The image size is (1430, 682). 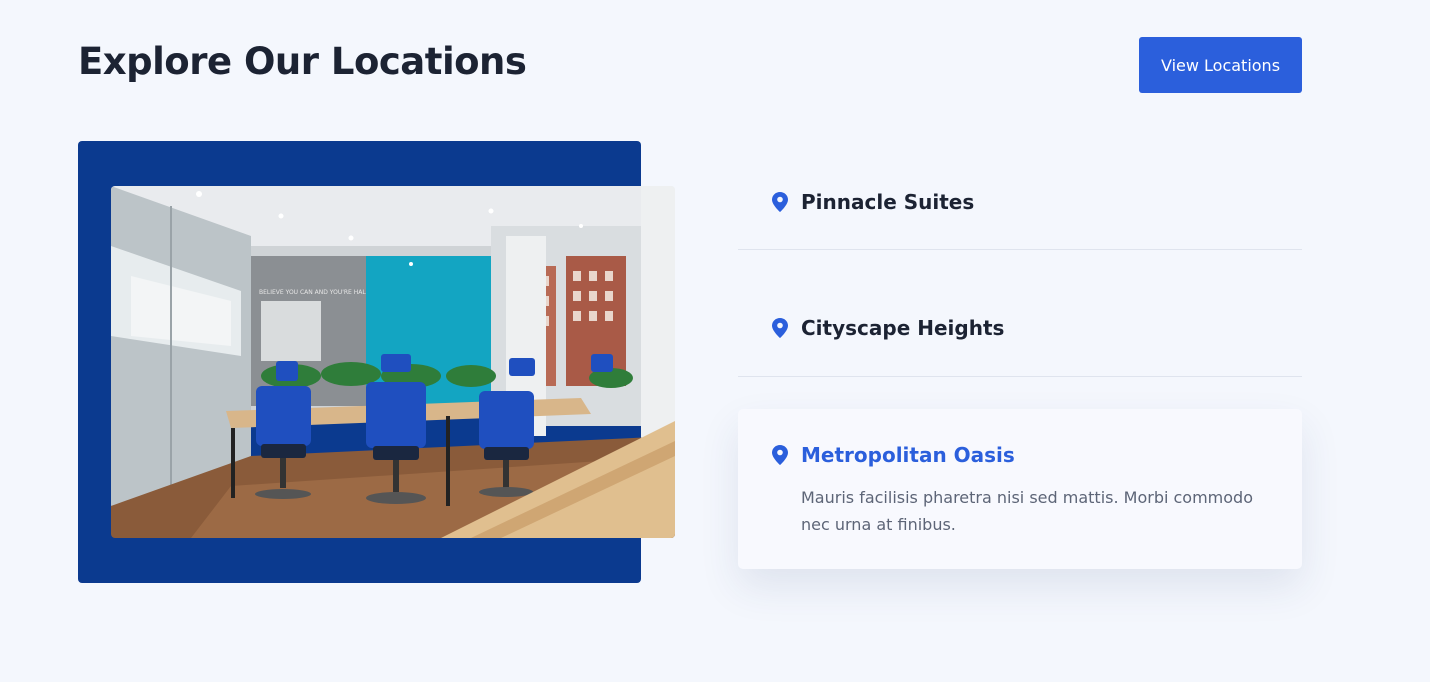 I want to click on view-locations-button: View Locations, so click(x=1220, y=65).